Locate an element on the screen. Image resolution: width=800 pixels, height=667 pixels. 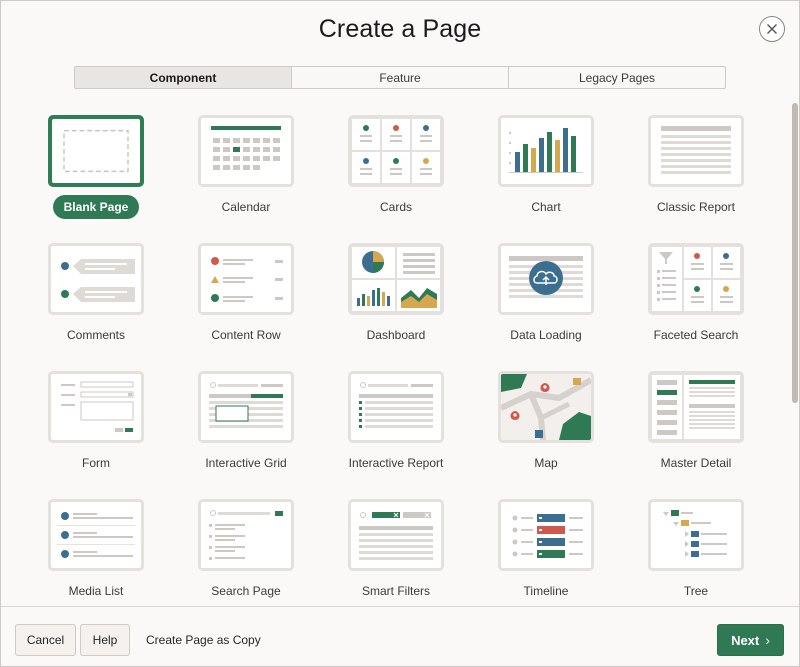
interactive-report-icon is located at coordinates (396, 407).